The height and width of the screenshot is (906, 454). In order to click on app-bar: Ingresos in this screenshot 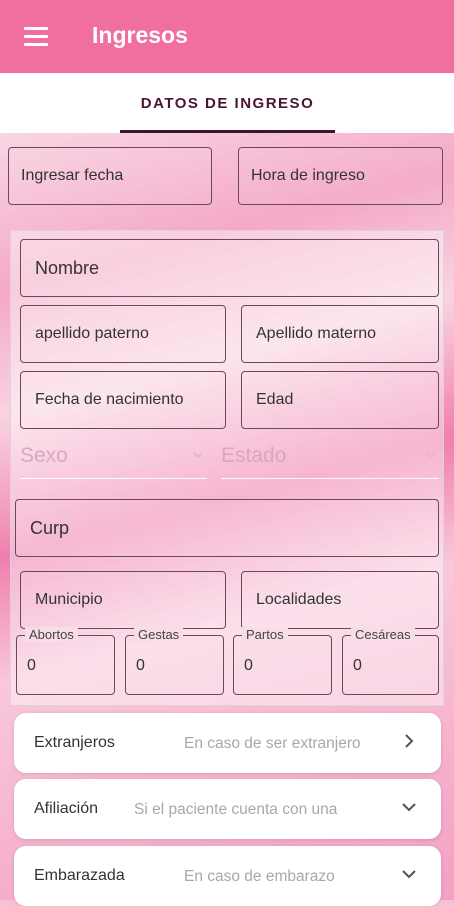, I will do `click(227, 36)`.